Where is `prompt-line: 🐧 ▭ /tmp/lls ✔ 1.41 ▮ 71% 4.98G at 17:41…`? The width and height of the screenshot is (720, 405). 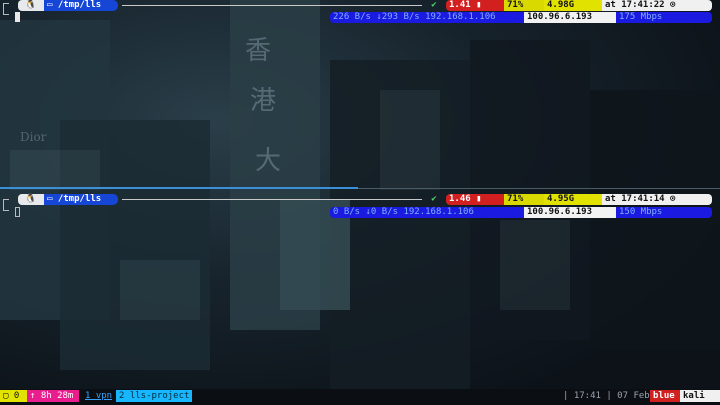 prompt-line: 🐧 ▭ /tmp/lls ✔ 1.41 ▮ 71% 4.98G at 17:41… is located at coordinates (360, 7).